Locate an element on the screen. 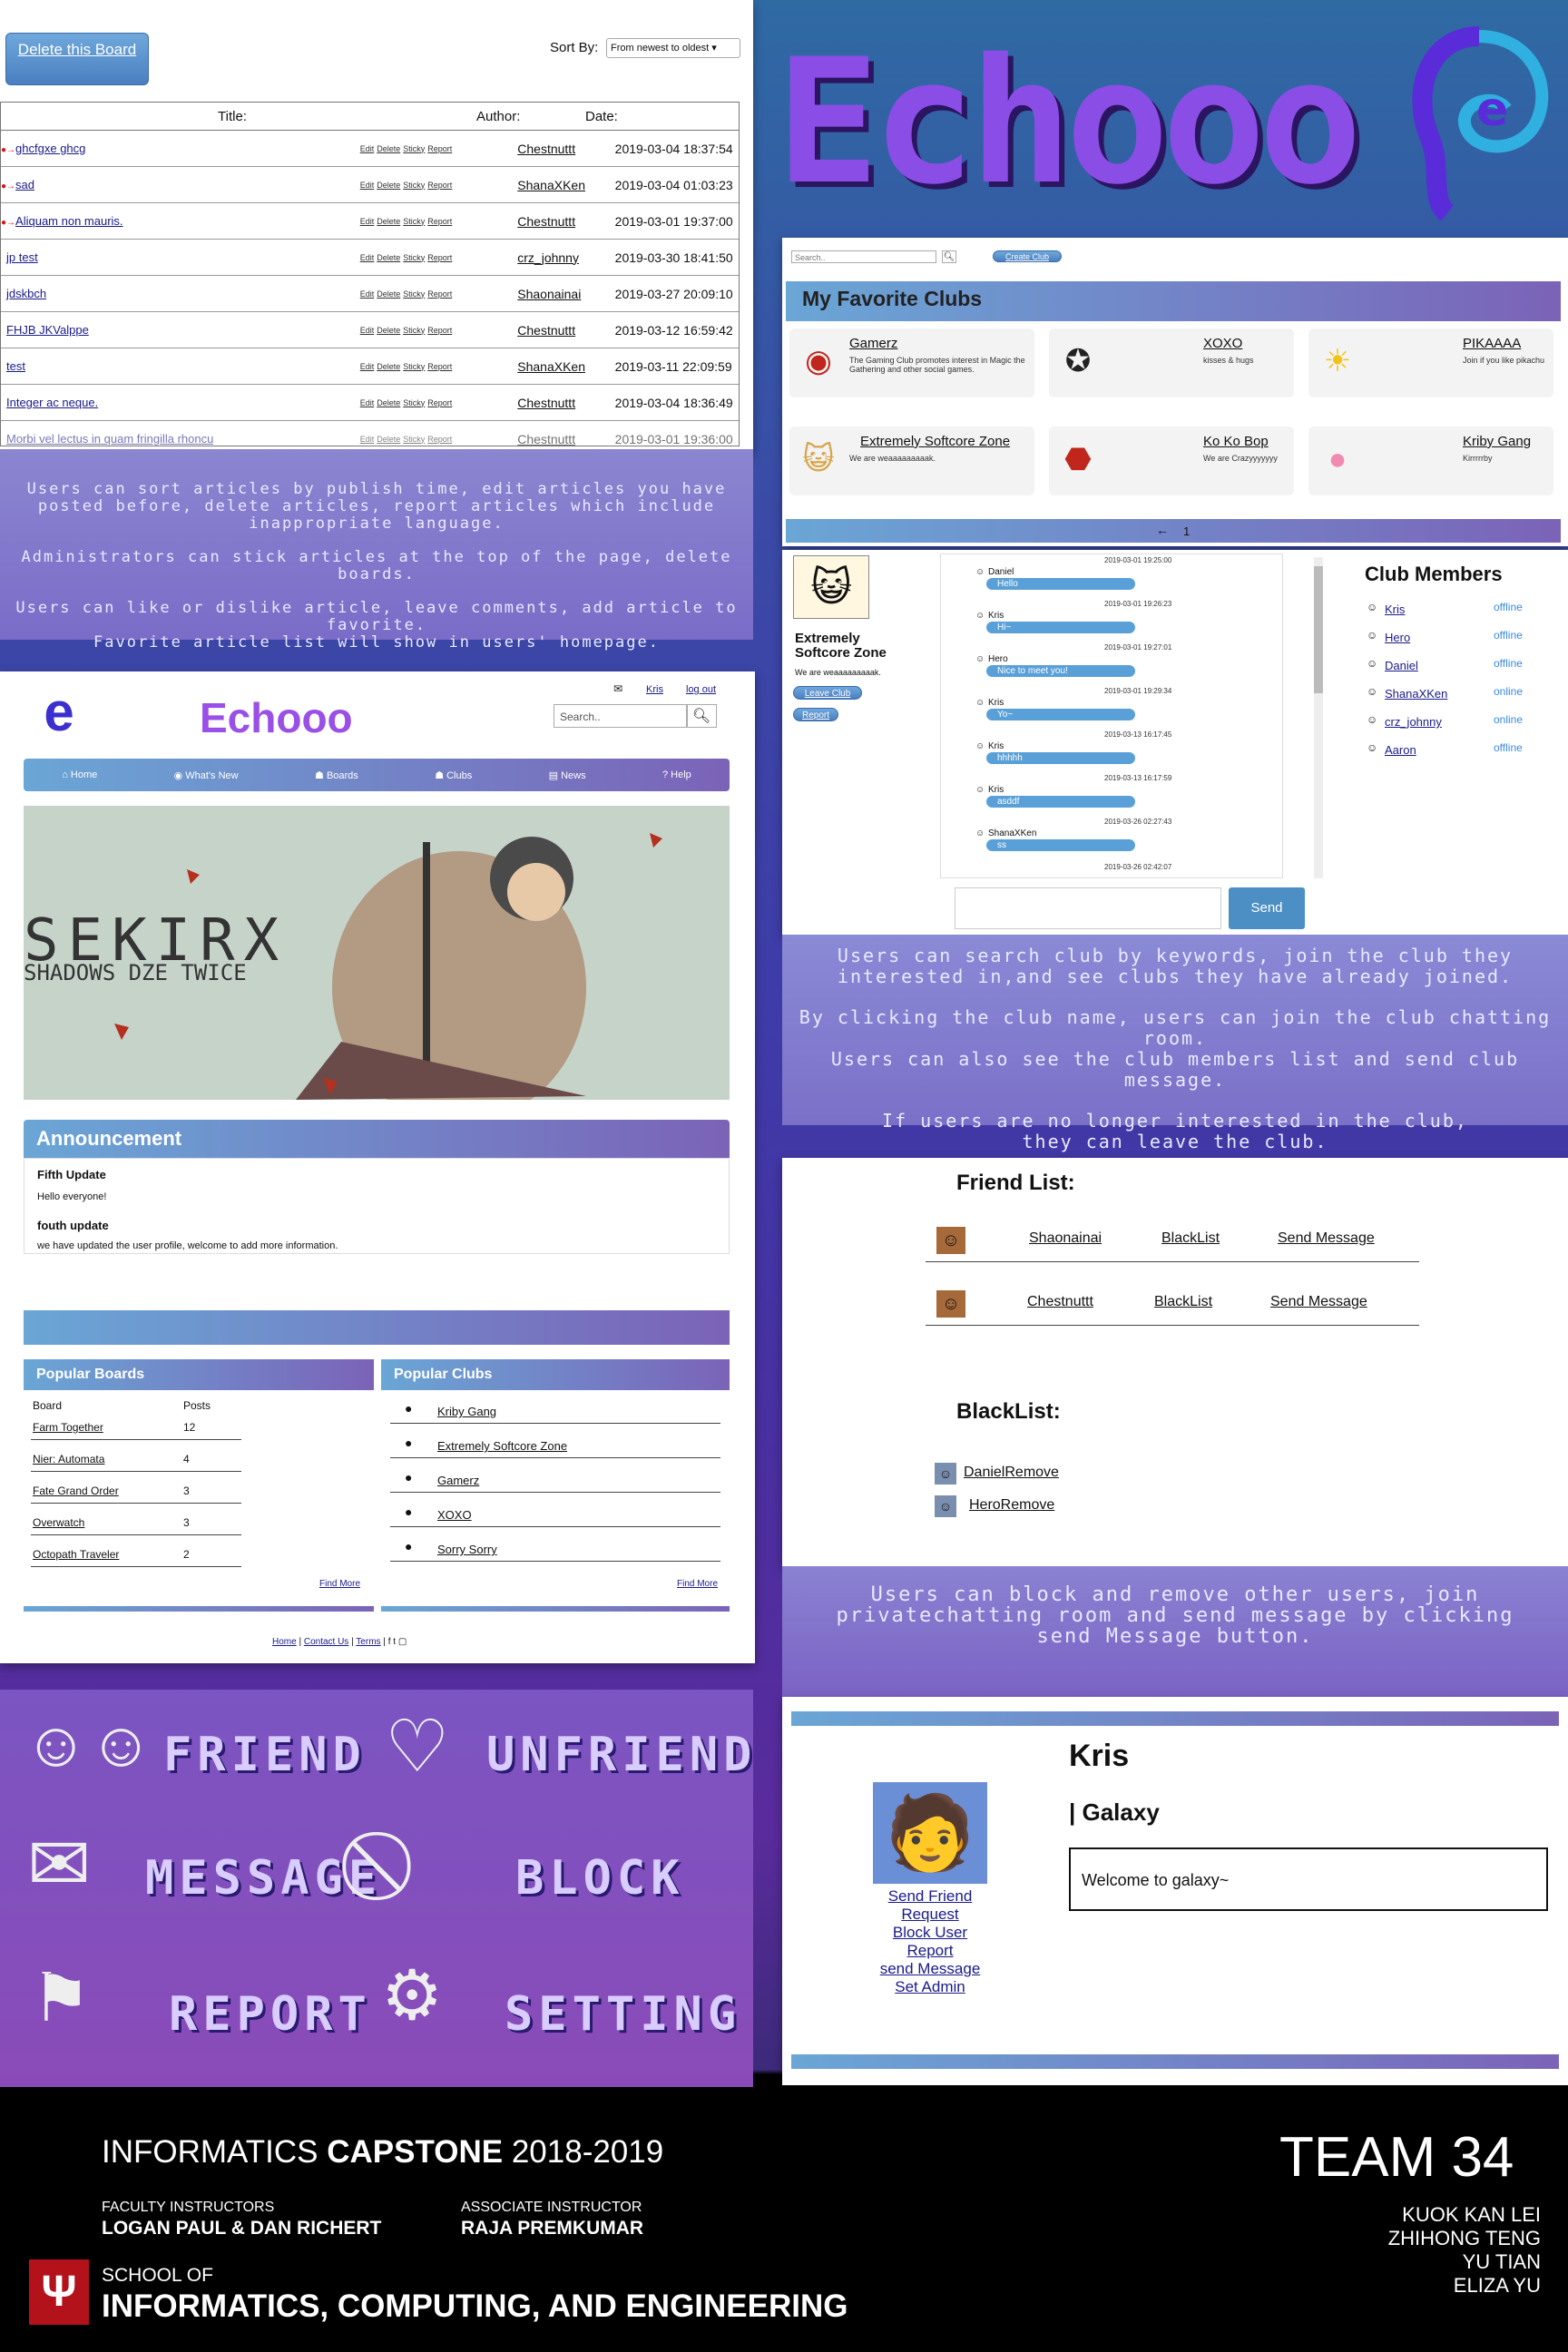  member-name-link: Daniel is located at coordinates (1401, 665).